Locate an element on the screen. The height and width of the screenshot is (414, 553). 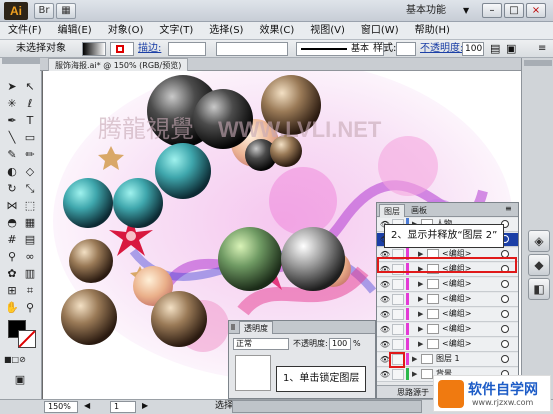
opacity-field: 100 is located at coordinates (473, 49).